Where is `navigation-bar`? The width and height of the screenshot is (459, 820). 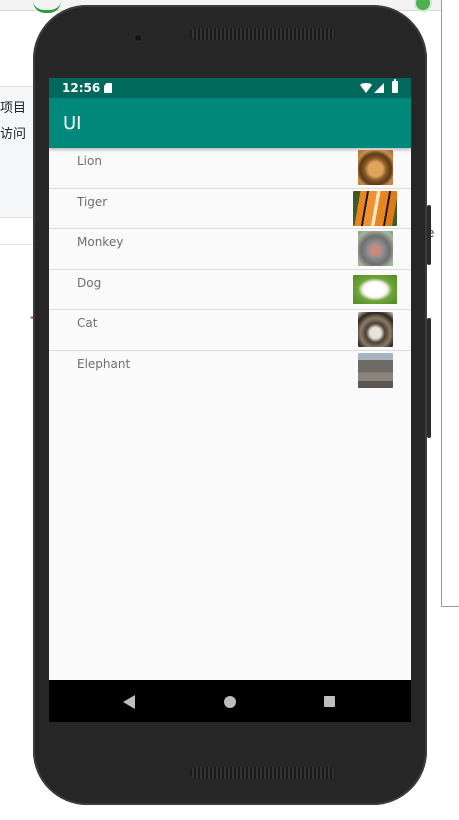 navigation-bar is located at coordinates (230, 701).